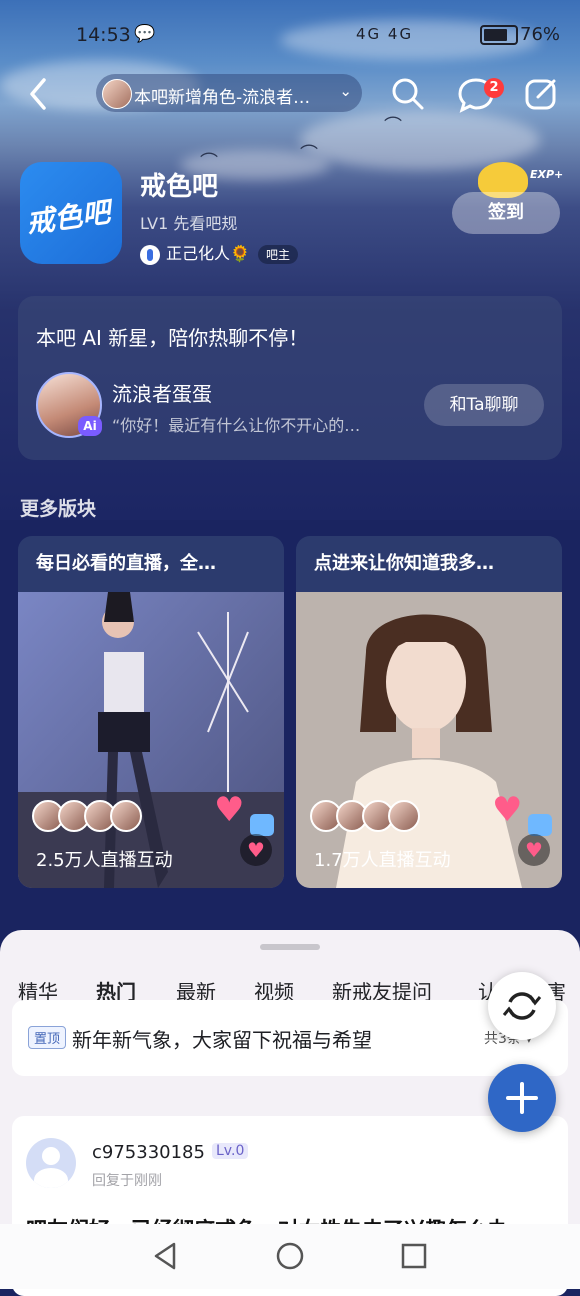  What do you see at coordinates (506, 213) in the screenshot?
I see `sign-in-button: 签到` at bounding box center [506, 213].